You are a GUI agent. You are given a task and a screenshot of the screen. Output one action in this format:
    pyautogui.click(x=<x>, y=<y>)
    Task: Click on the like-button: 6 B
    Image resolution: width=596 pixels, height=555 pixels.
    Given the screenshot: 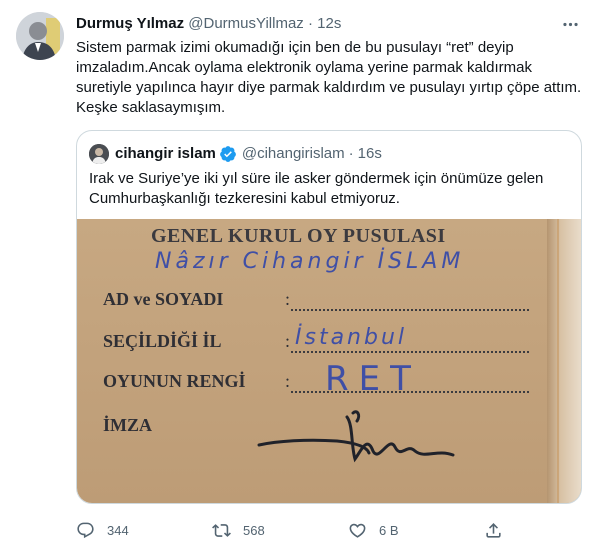 What is the action you would take?
    pyautogui.click(x=373, y=530)
    